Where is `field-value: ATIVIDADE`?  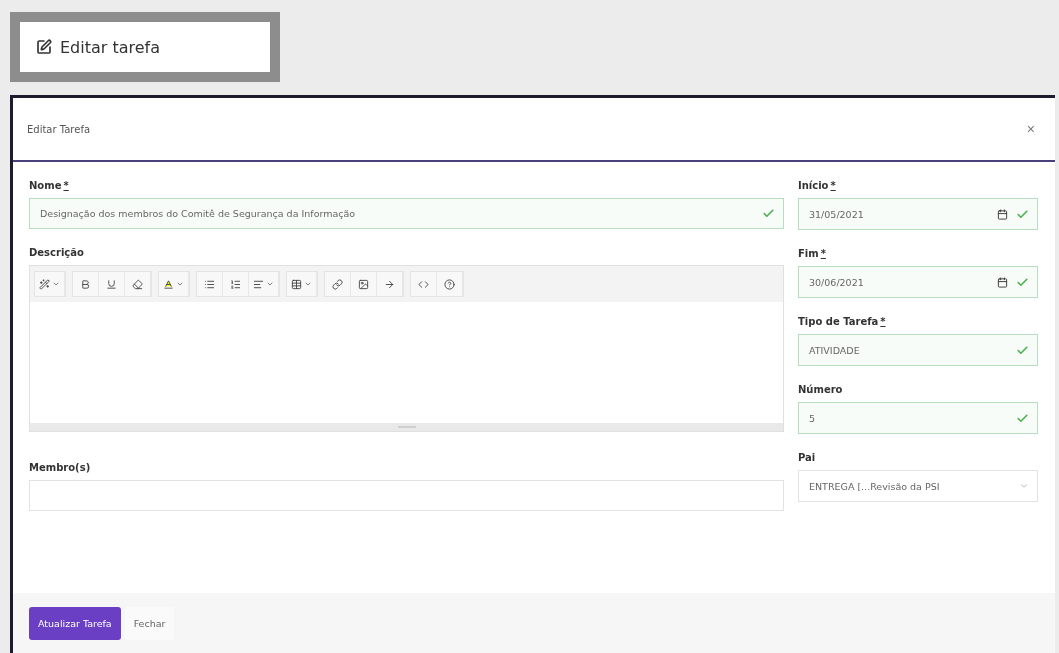 field-value: ATIVIDADE is located at coordinates (835, 350).